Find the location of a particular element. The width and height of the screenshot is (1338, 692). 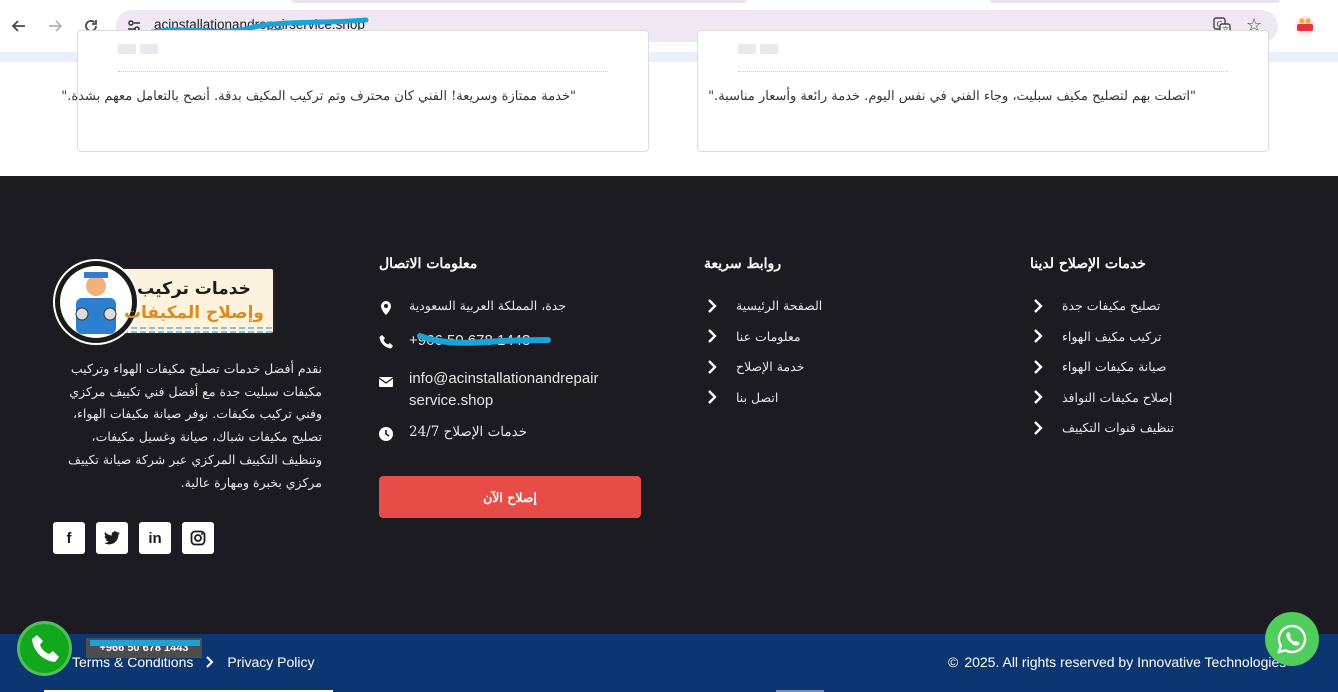

forward-button is located at coordinates (55, 26).